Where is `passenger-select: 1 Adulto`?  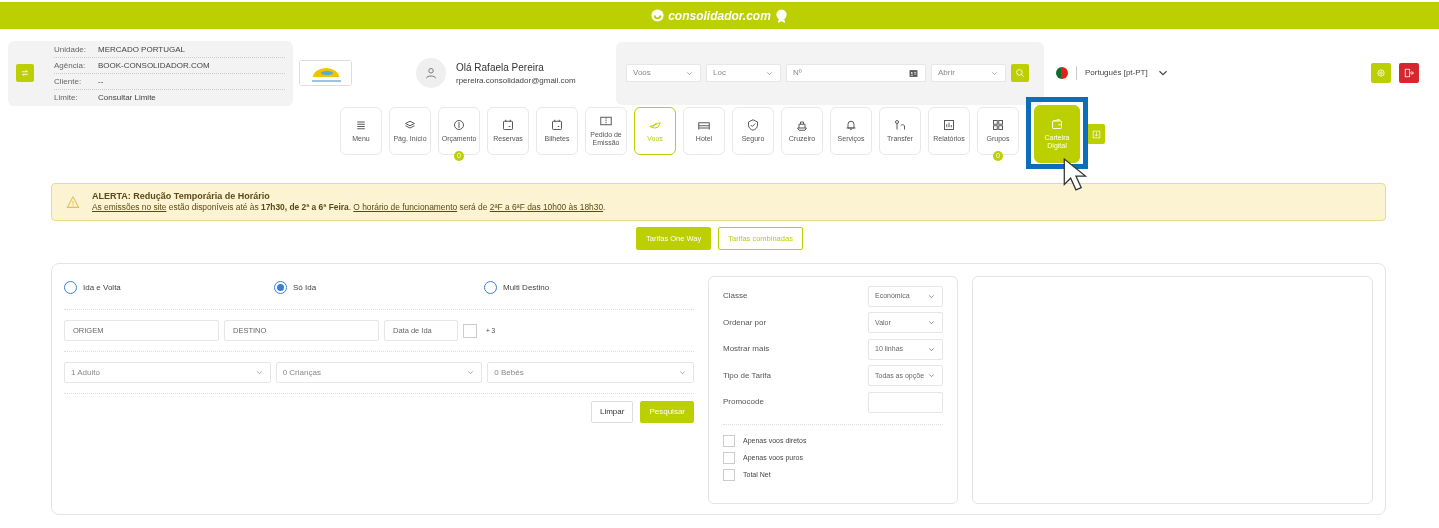
passenger-select: 1 Adulto is located at coordinates (167, 372).